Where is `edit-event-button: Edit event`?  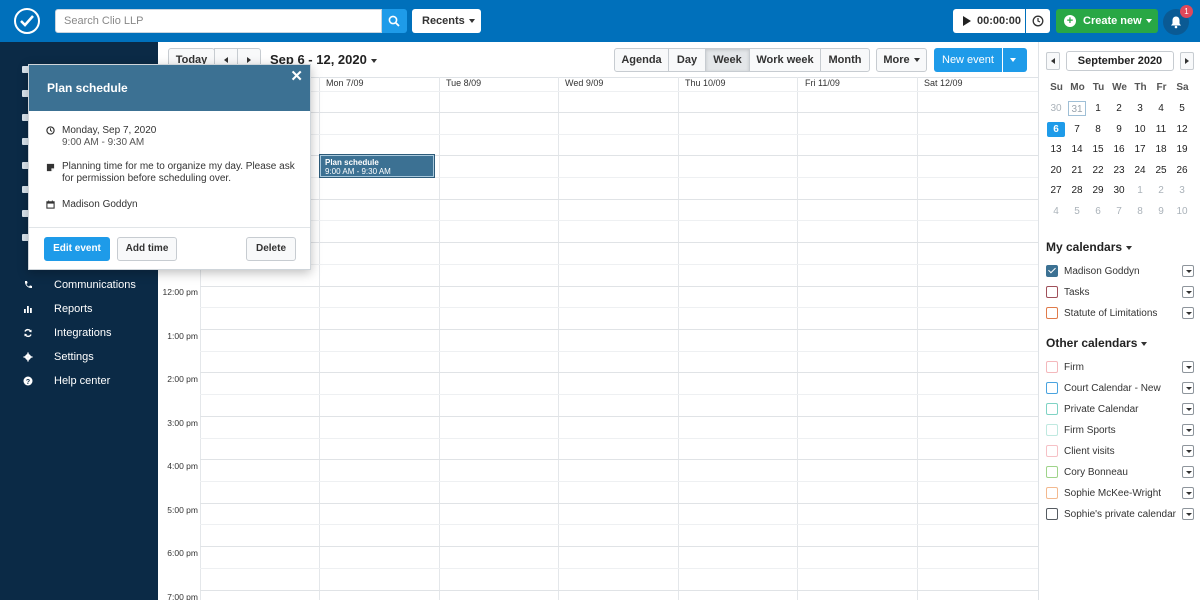 edit-event-button: Edit event is located at coordinates (77, 249).